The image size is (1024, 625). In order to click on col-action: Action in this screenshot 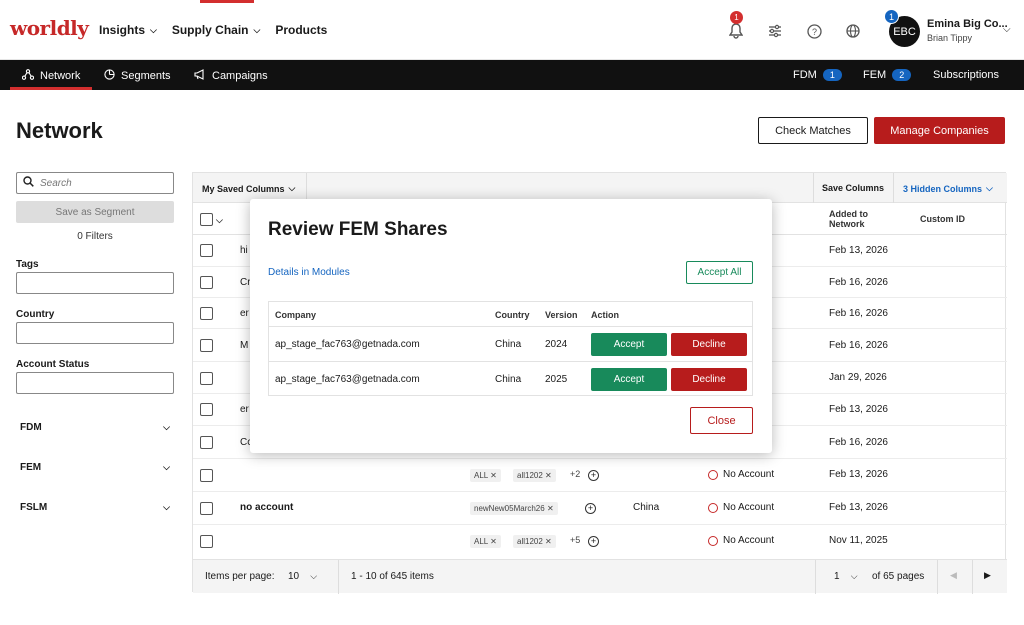, I will do `click(605, 315)`.